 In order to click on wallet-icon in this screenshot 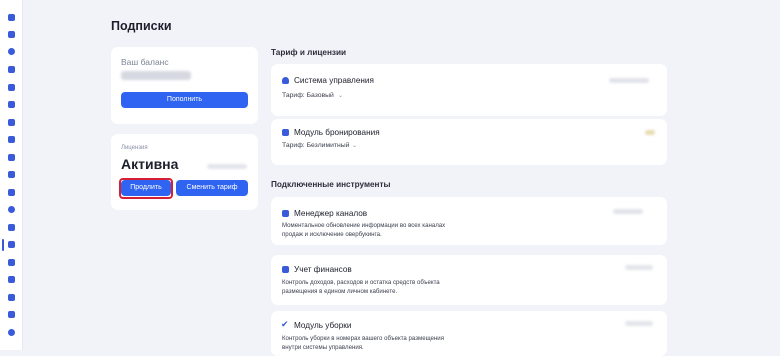, I will do `click(11, 244)`.